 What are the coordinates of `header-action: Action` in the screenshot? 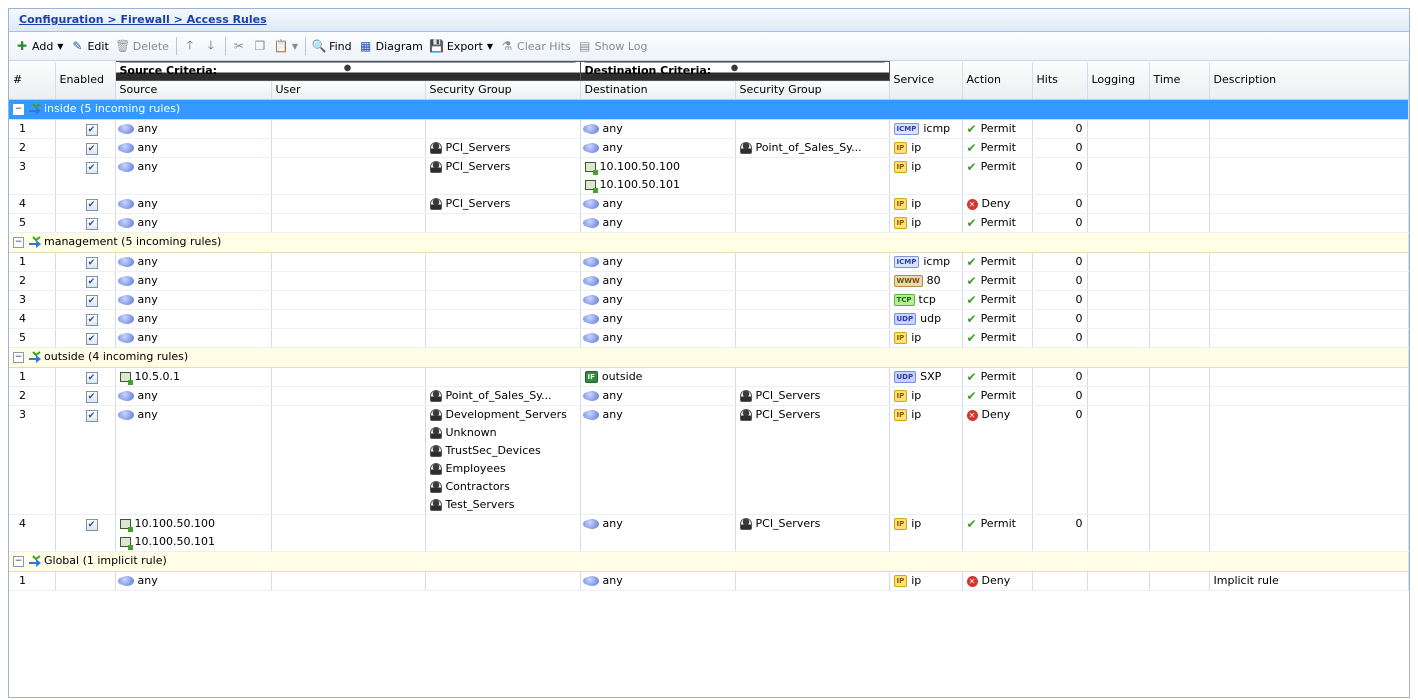 It's located at (997, 80).